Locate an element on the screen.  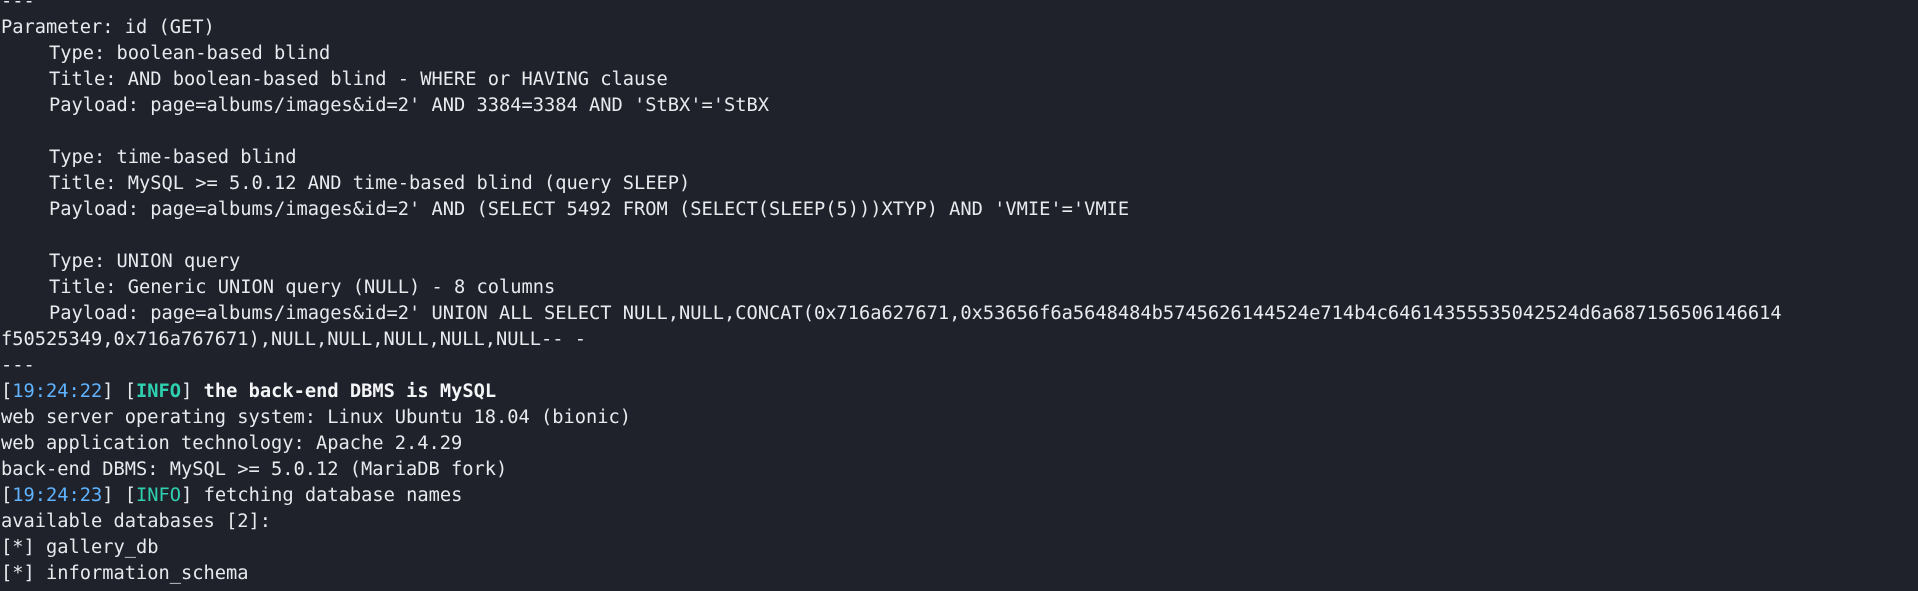
technique-3-type: Type: UNION query is located at coordinates (145, 261).